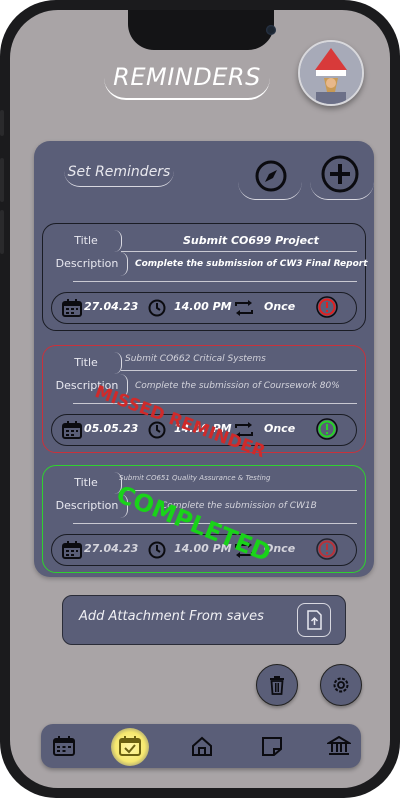 This screenshot has width=400, height=798. What do you see at coordinates (119, 172) in the screenshot?
I see `set-reminders-label: Set Reminders` at bounding box center [119, 172].